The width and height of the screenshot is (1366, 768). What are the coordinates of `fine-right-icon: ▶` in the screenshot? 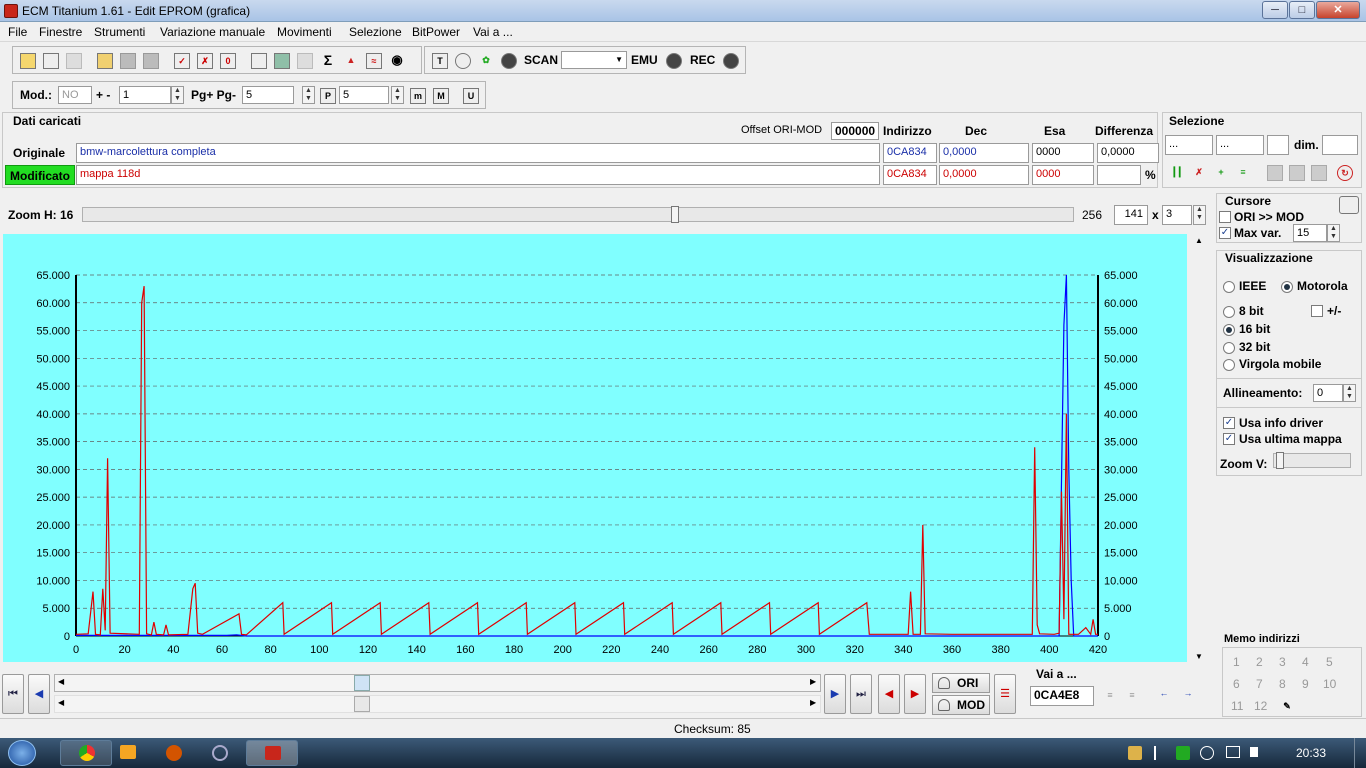 It's located at (813, 702).